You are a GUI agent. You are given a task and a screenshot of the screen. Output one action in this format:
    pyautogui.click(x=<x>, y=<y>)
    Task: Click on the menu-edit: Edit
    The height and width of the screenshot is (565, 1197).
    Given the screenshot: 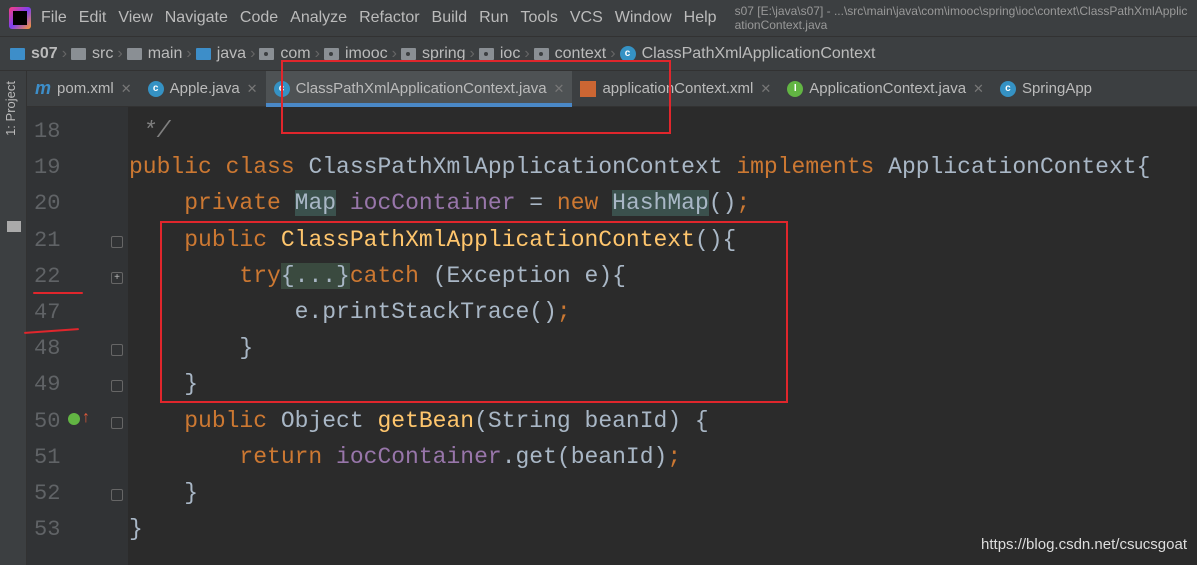 What is the action you would take?
    pyautogui.click(x=93, y=18)
    